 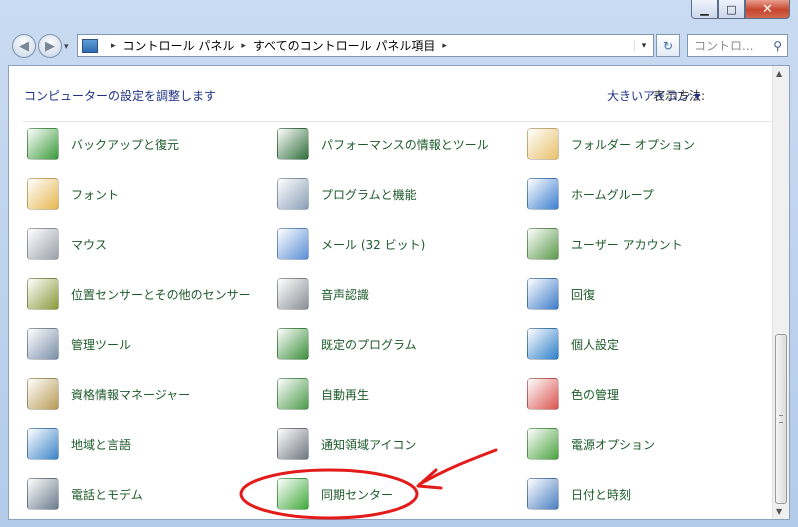 I want to click on folder-options-icon, so click(x=543, y=144).